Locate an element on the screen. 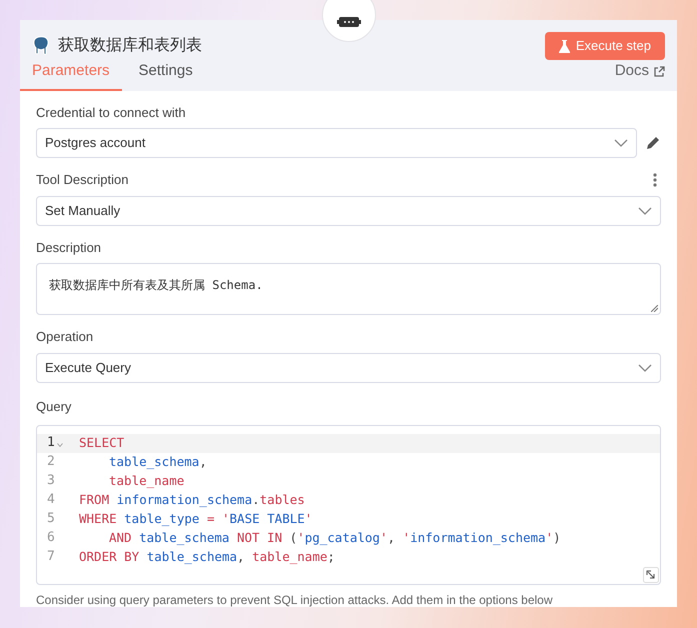 The width and height of the screenshot is (697, 628). fold-caret-icon is located at coordinates (59, 445).